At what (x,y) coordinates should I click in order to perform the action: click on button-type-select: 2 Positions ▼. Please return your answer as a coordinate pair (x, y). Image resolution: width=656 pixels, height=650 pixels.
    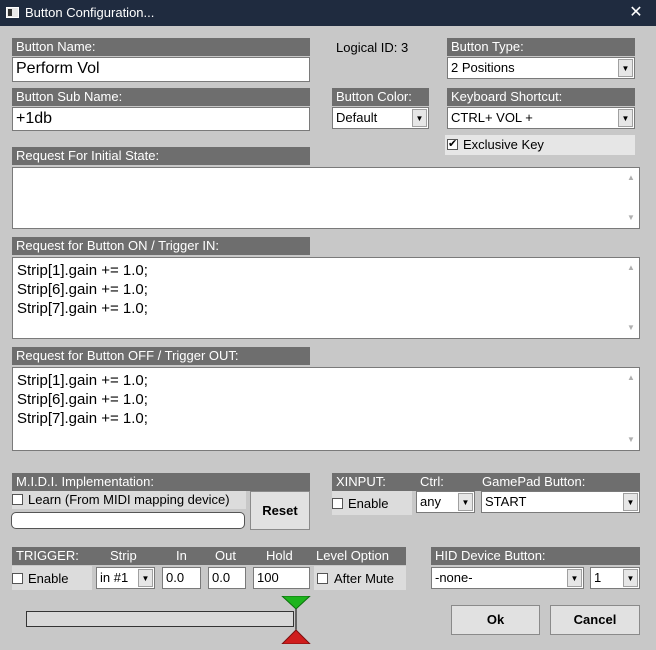
    Looking at the image, I should click on (541, 68).